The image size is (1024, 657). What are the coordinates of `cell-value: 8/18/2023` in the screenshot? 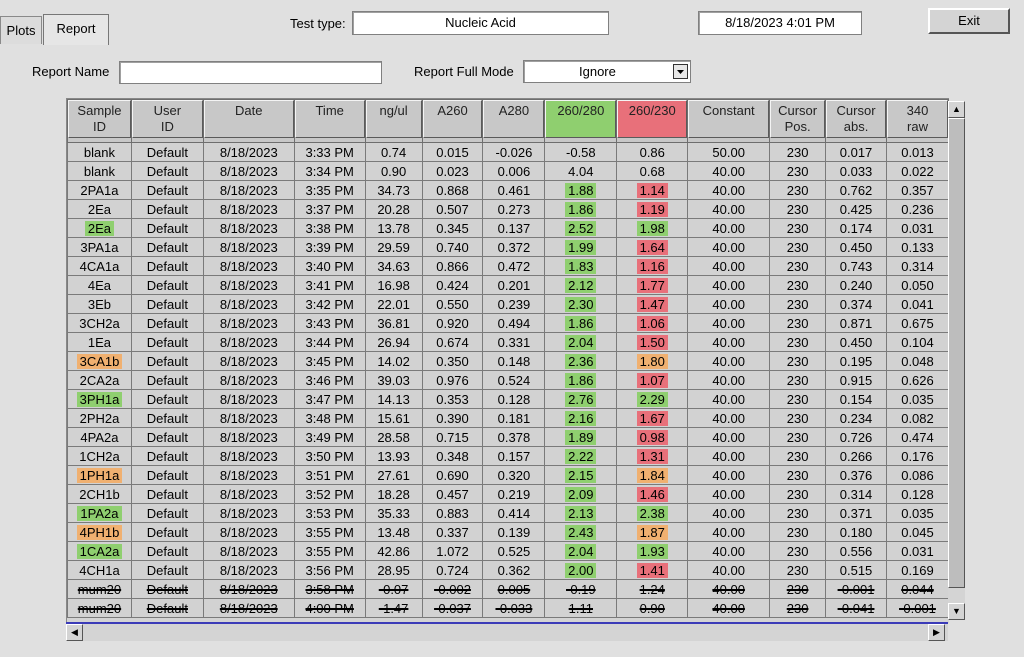 It's located at (248, 285).